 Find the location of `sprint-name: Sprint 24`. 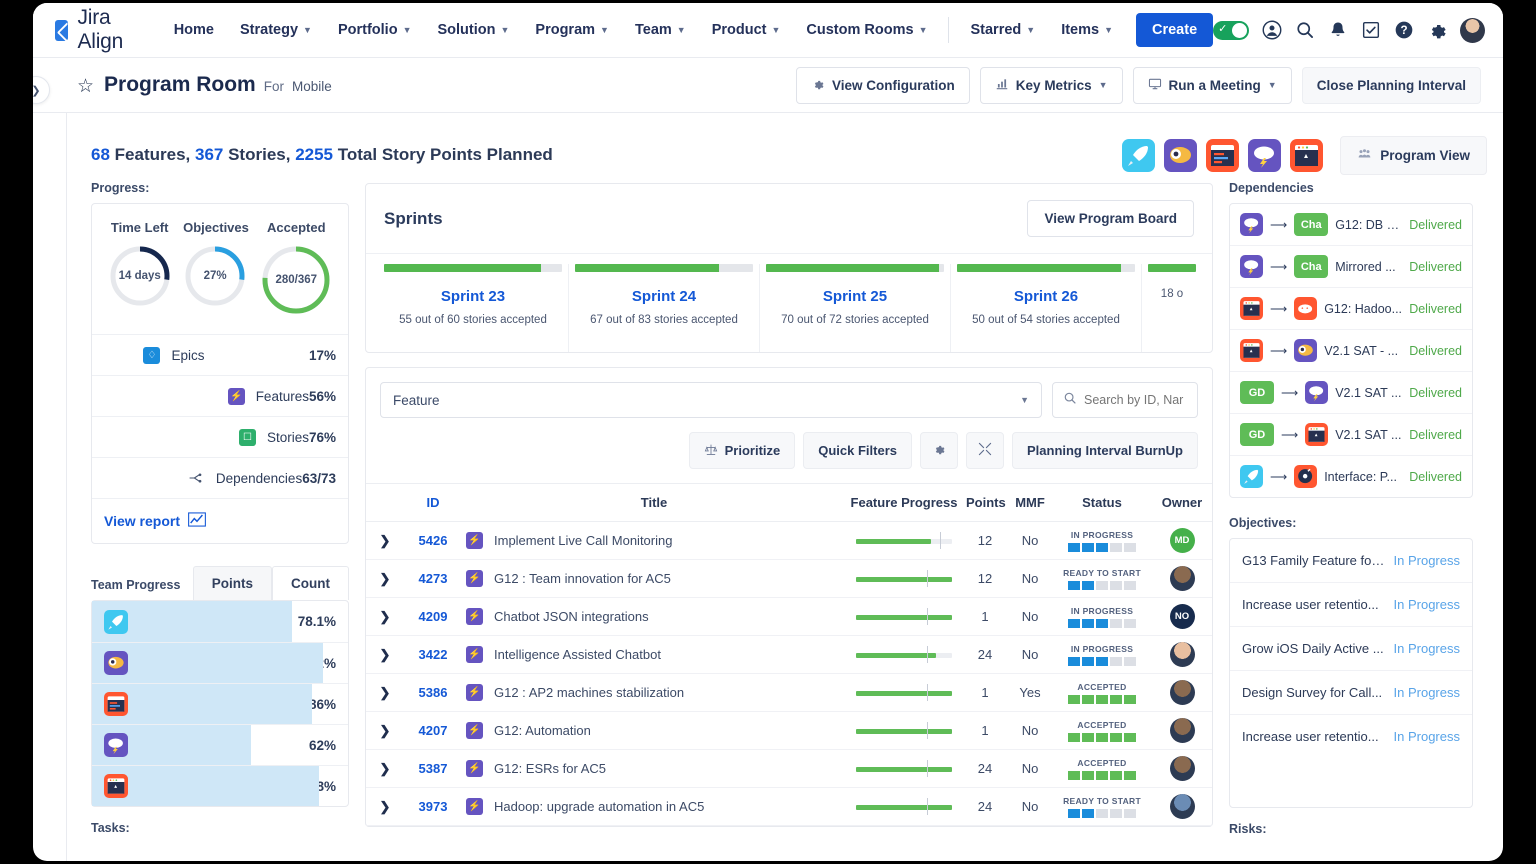

sprint-name: Sprint 24 is located at coordinates (664, 296).